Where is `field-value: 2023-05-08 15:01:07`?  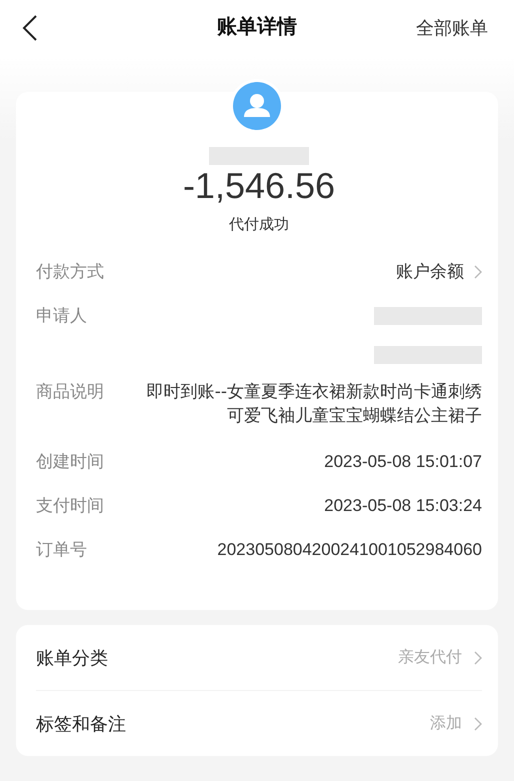
field-value: 2023-05-08 15:01:07 is located at coordinates (403, 462).